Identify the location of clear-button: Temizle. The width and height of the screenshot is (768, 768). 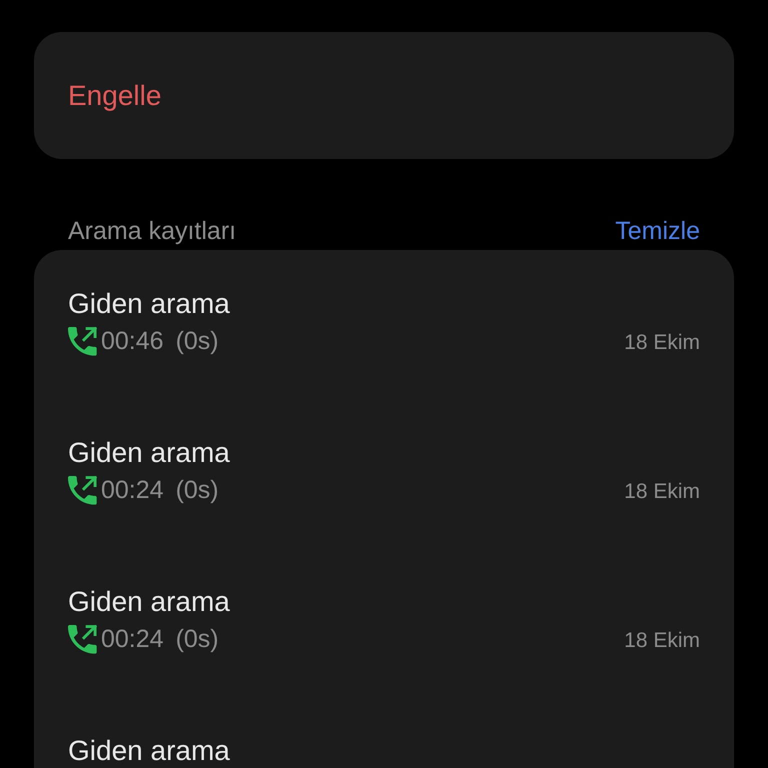
(657, 231).